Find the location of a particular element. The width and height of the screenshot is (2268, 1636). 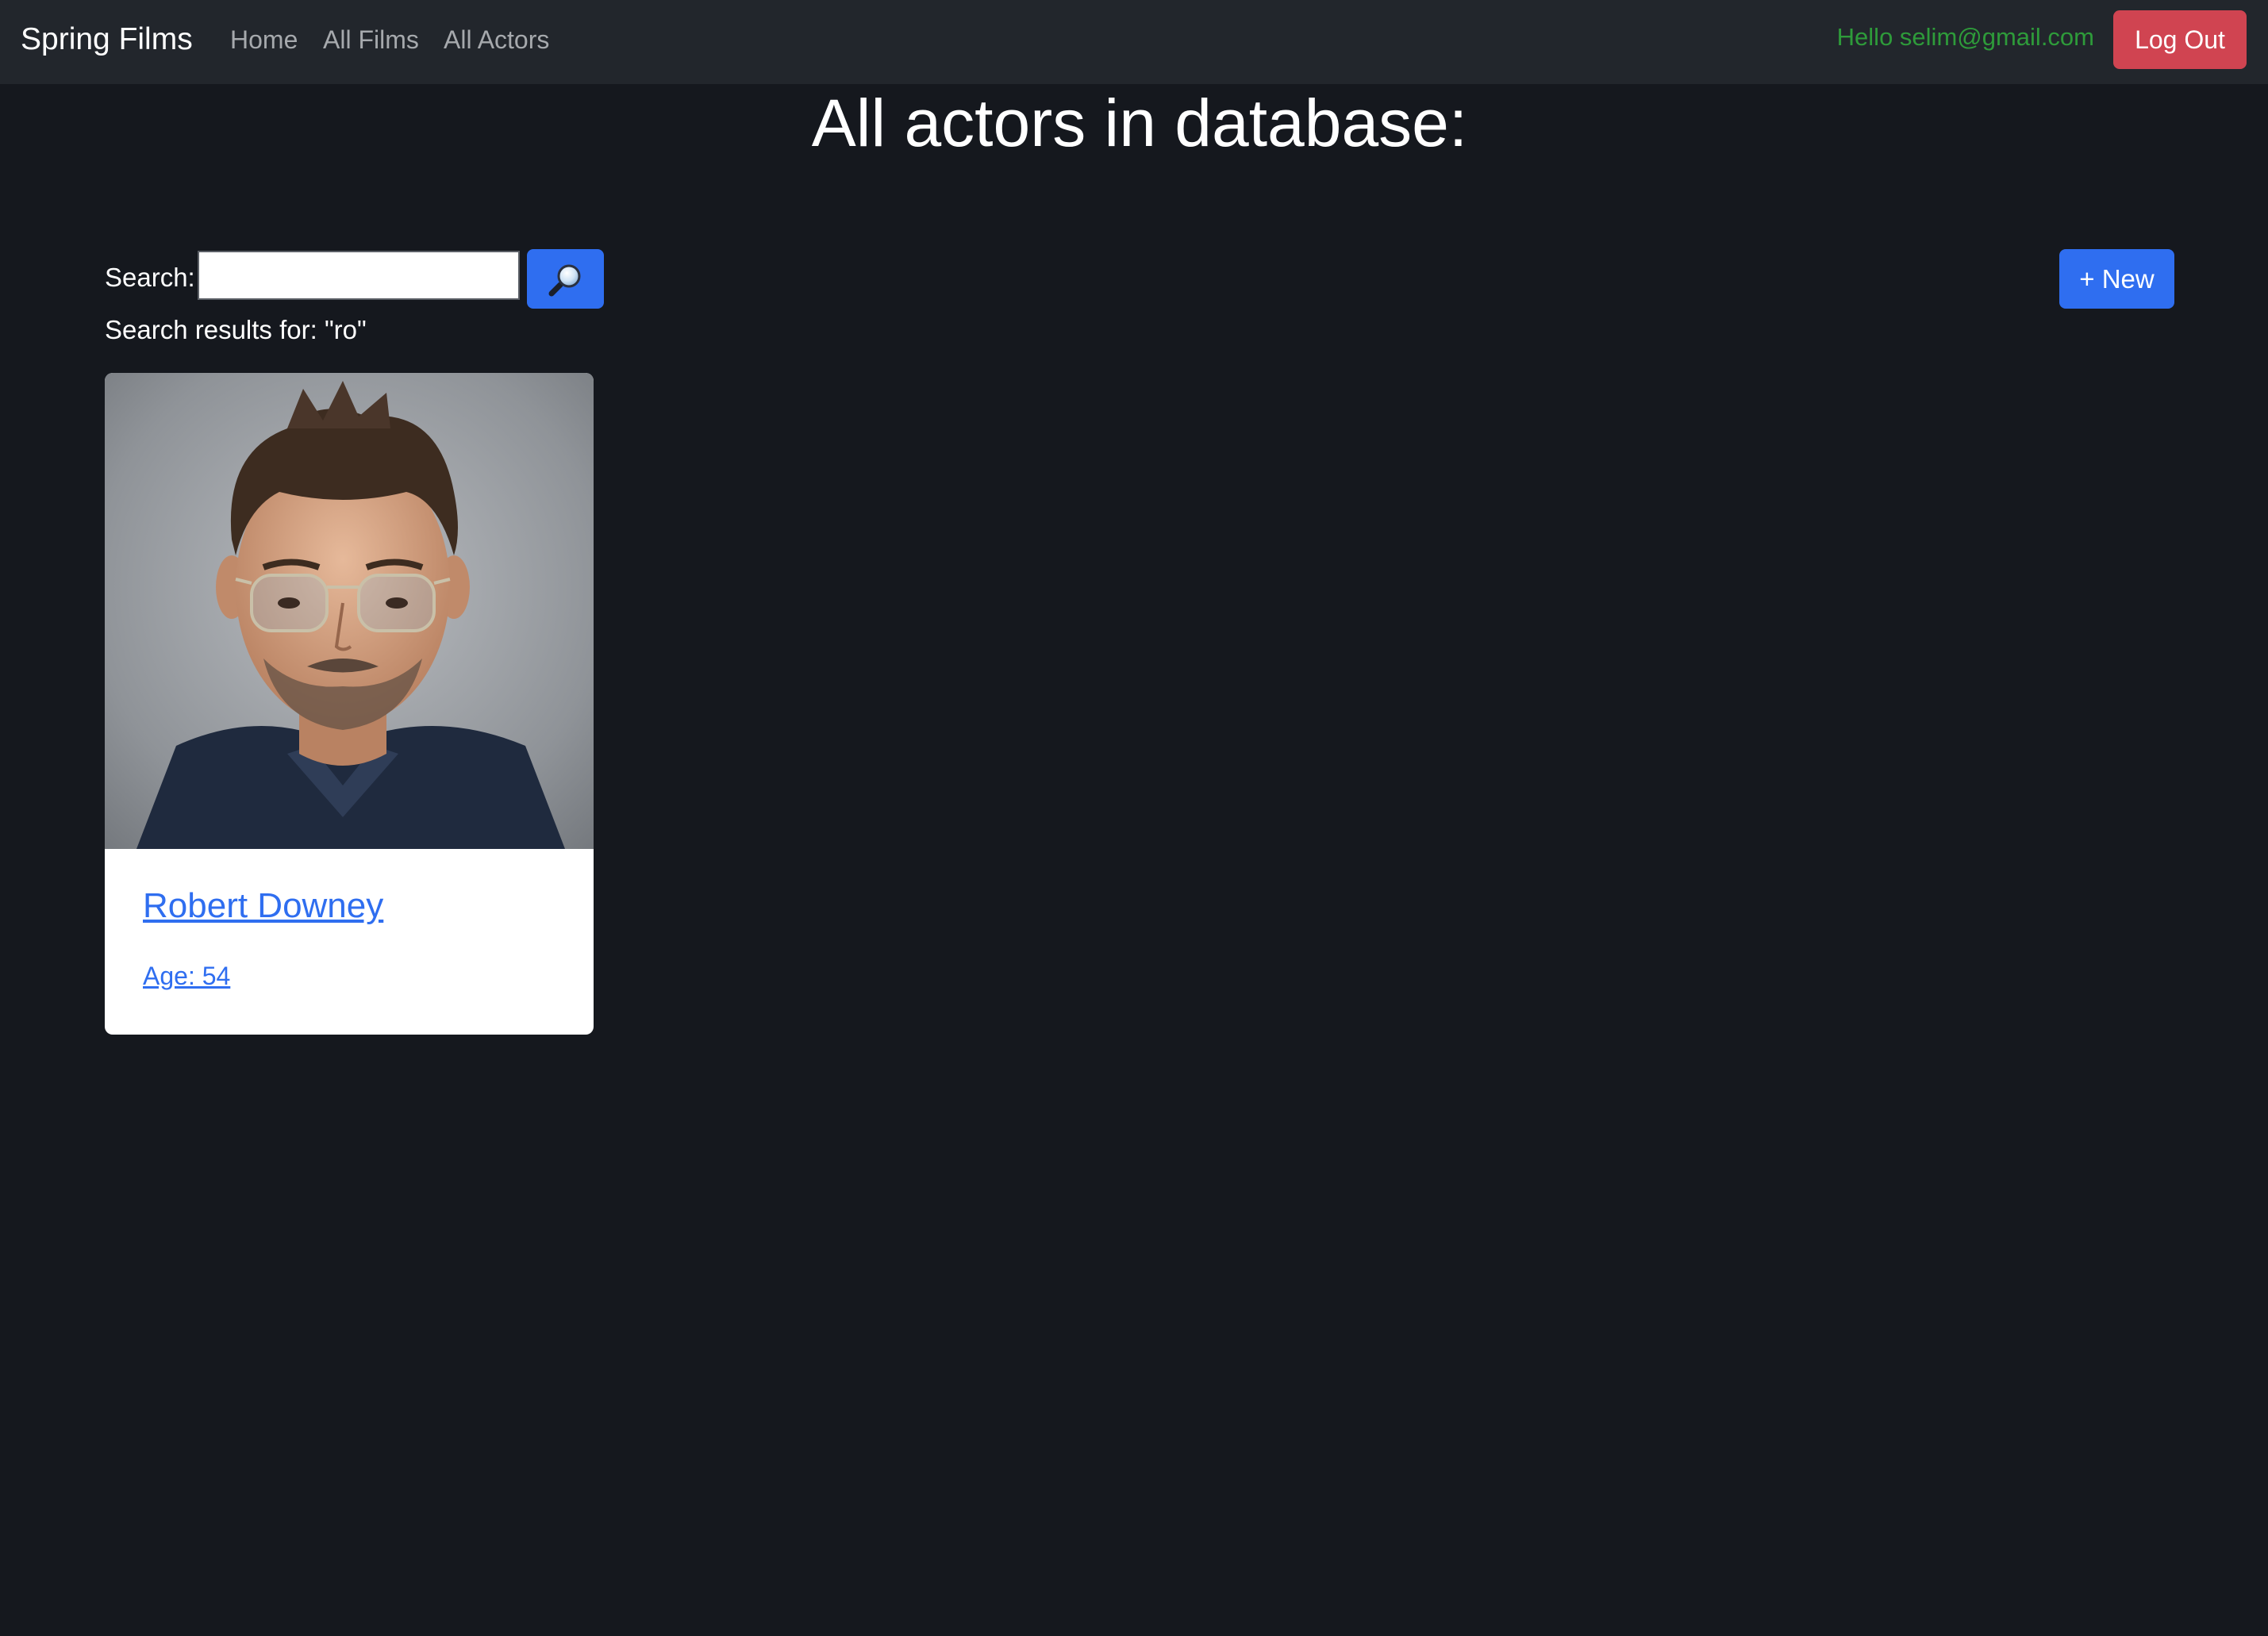

search-input is located at coordinates (359, 275).